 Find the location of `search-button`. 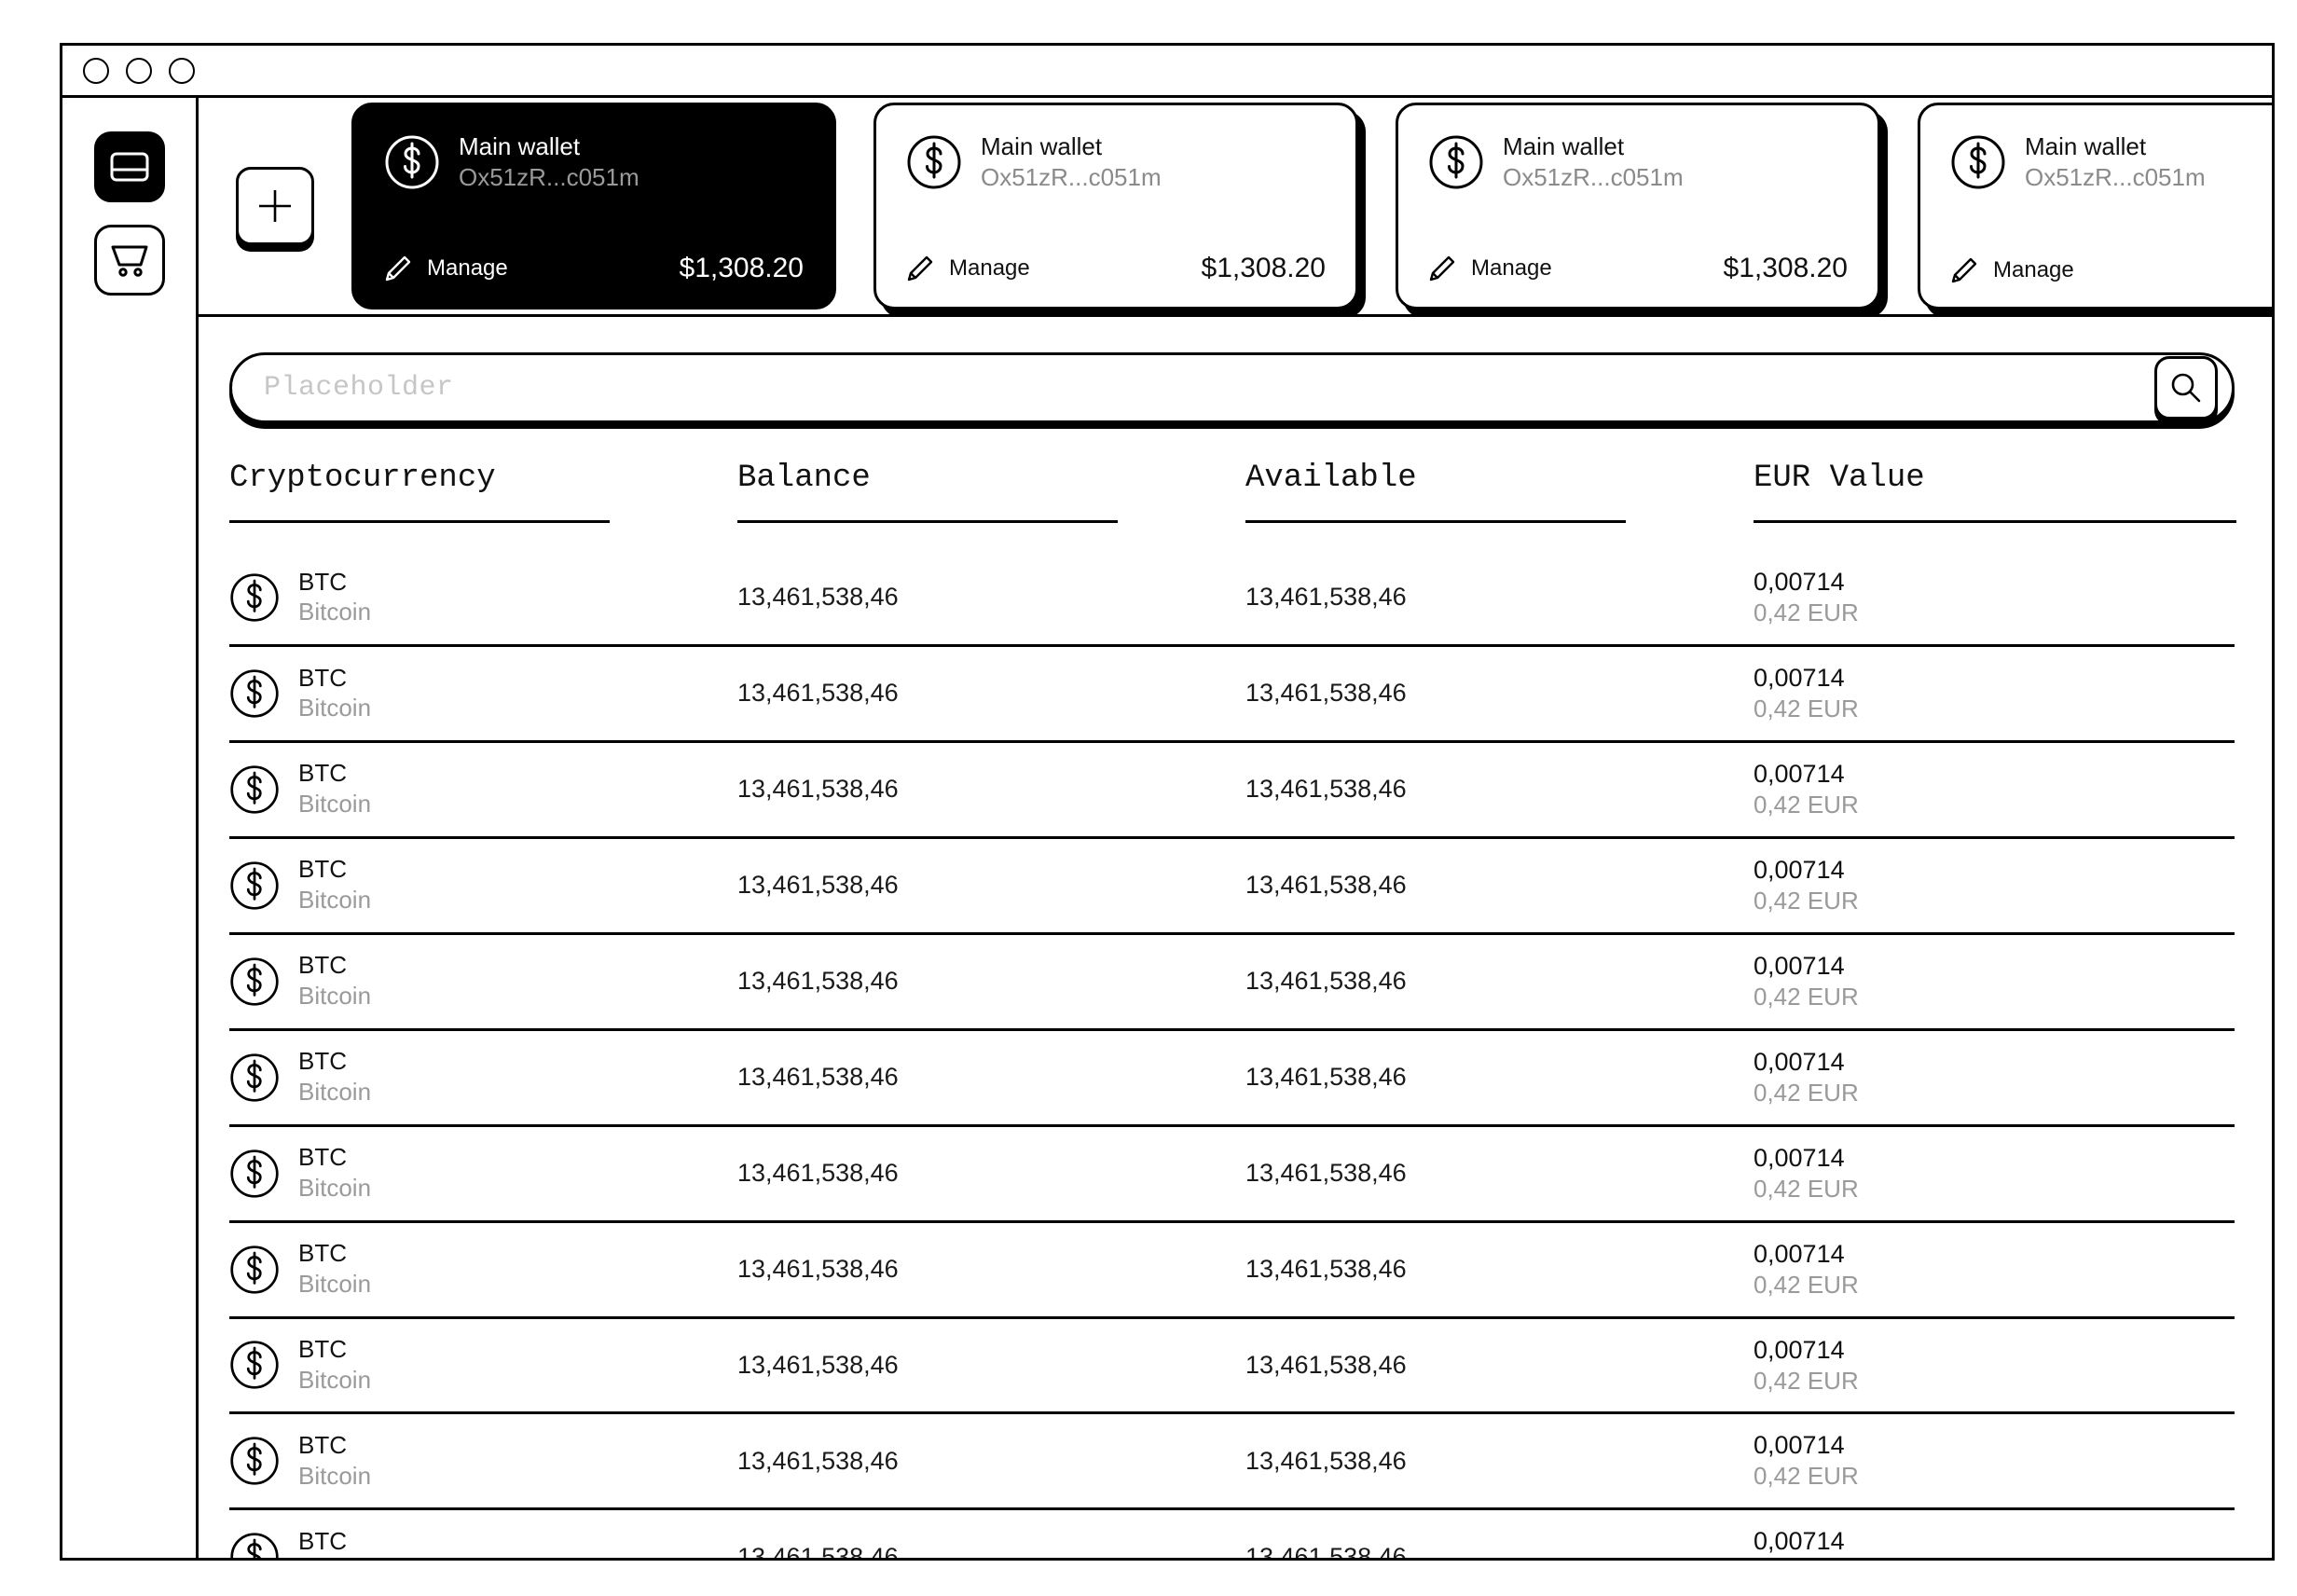

search-button is located at coordinates (2186, 388).